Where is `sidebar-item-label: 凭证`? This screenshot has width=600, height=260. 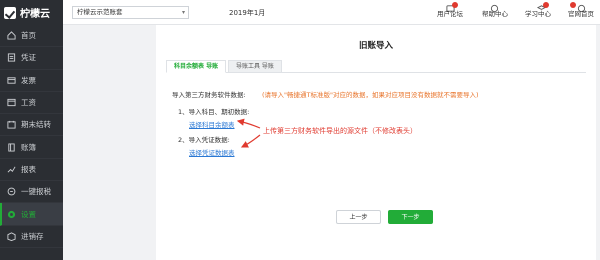 sidebar-item-label: 凭证 is located at coordinates (28, 58).